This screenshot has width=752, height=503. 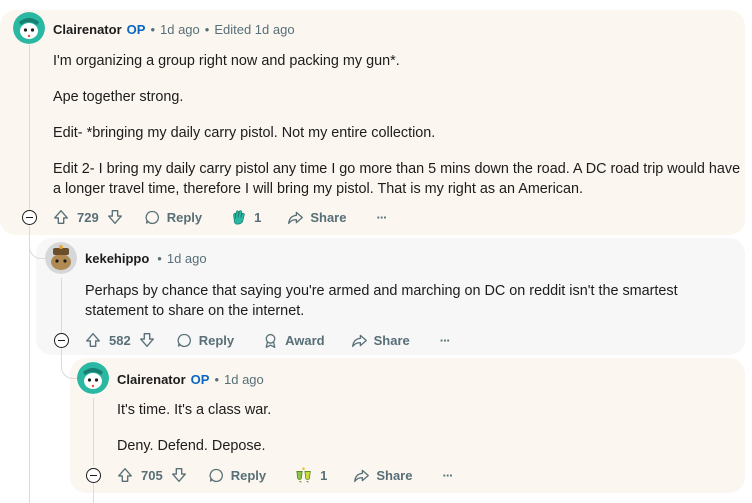 I want to click on edited-label: Edited 1d ago, so click(x=254, y=29).